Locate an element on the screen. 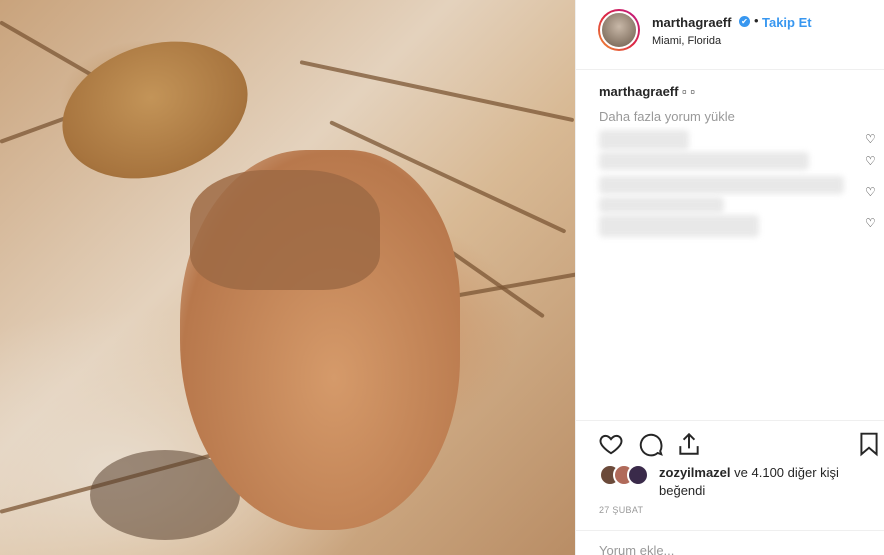 The image size is (884, 555). username-link: marthagraeff is located at coordinates (691, 22).